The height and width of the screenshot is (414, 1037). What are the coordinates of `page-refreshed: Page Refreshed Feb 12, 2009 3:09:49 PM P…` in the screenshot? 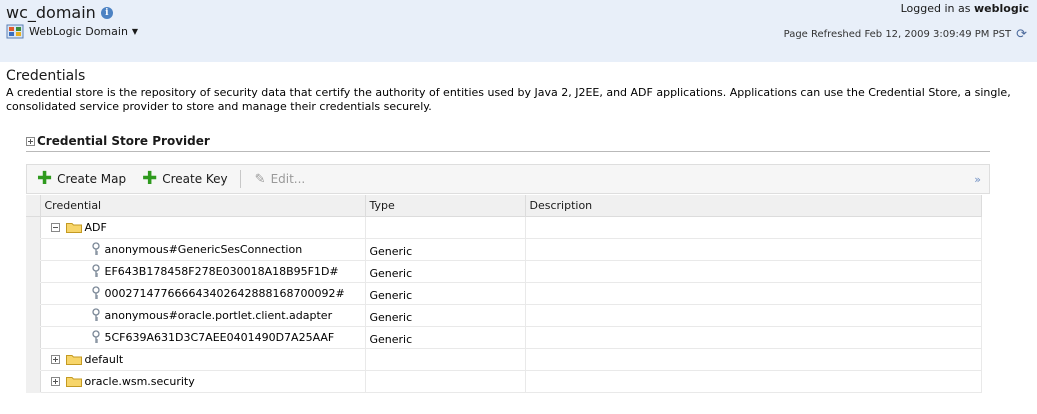 It's located at (905, 34).